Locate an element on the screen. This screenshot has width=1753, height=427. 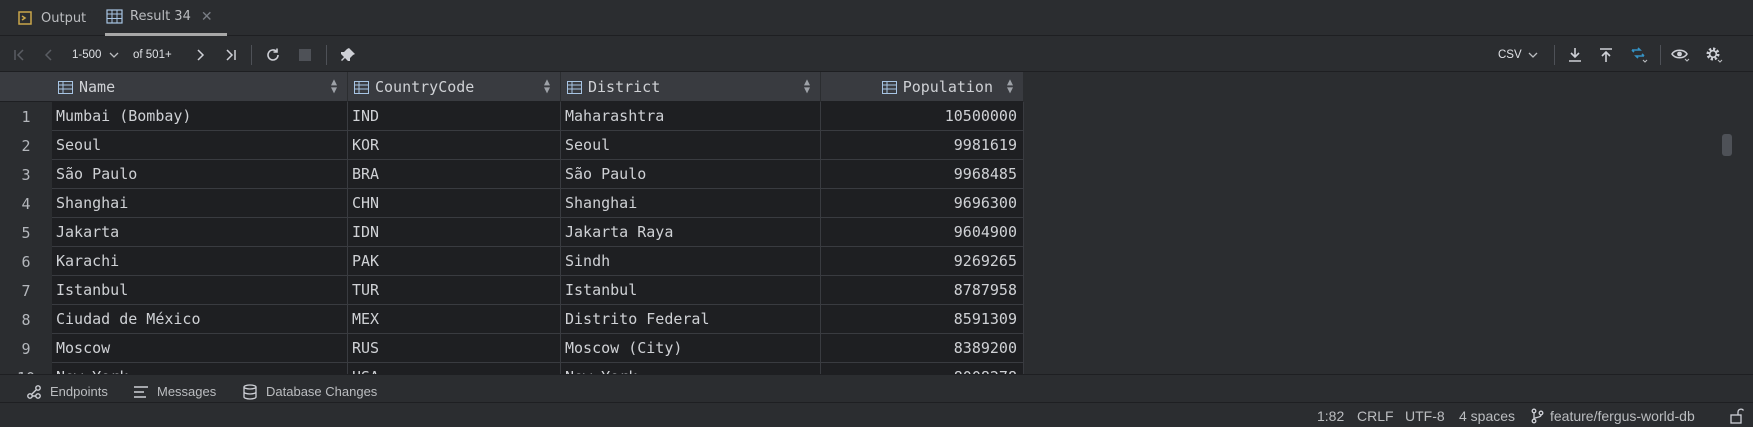
cell-population: 9269265 is located at coordinates (922, 261).